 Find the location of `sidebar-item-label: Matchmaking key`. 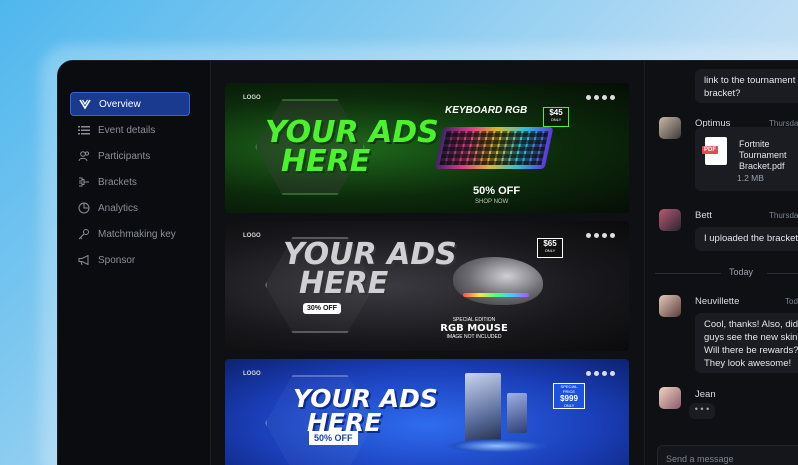

sidebar-item-label: Matchmaking key is located at coordinates (137, 234).